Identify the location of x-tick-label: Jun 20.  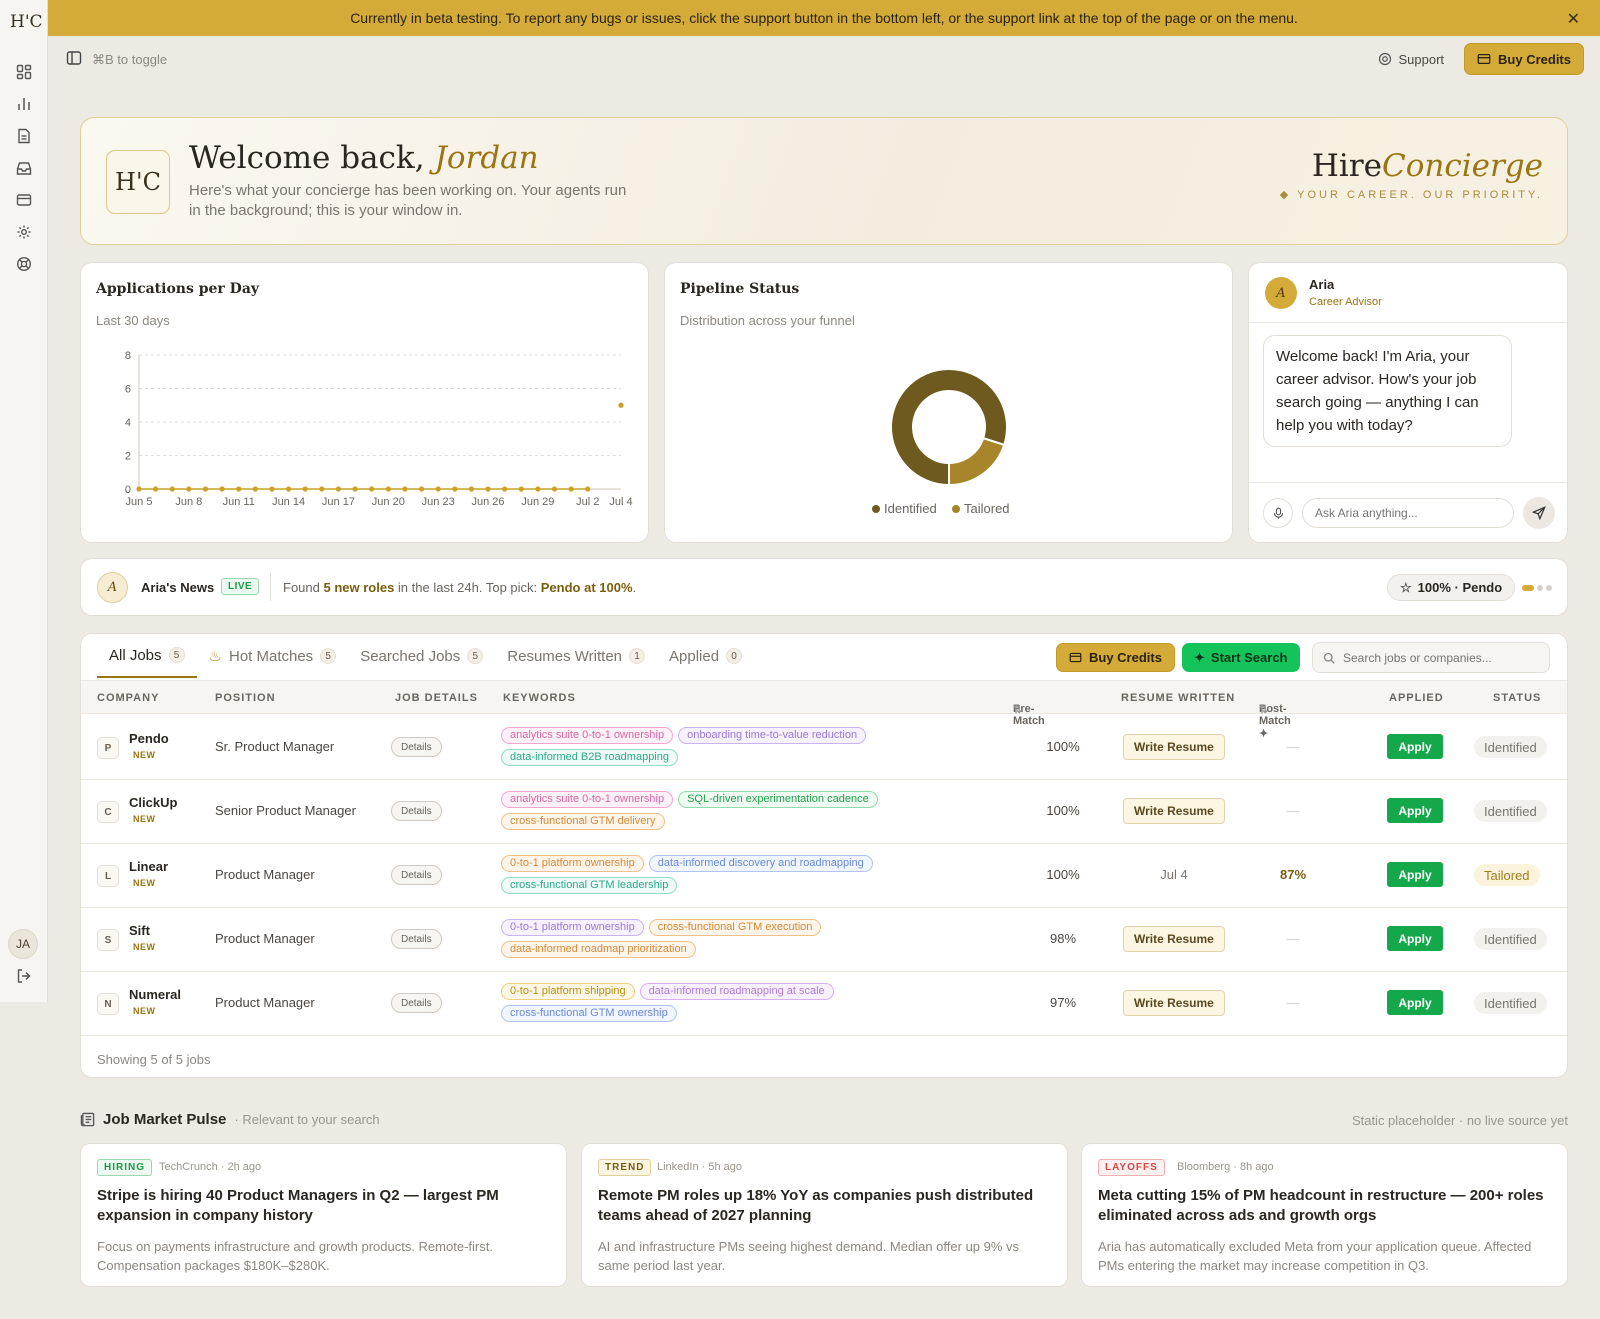
(388, 502).